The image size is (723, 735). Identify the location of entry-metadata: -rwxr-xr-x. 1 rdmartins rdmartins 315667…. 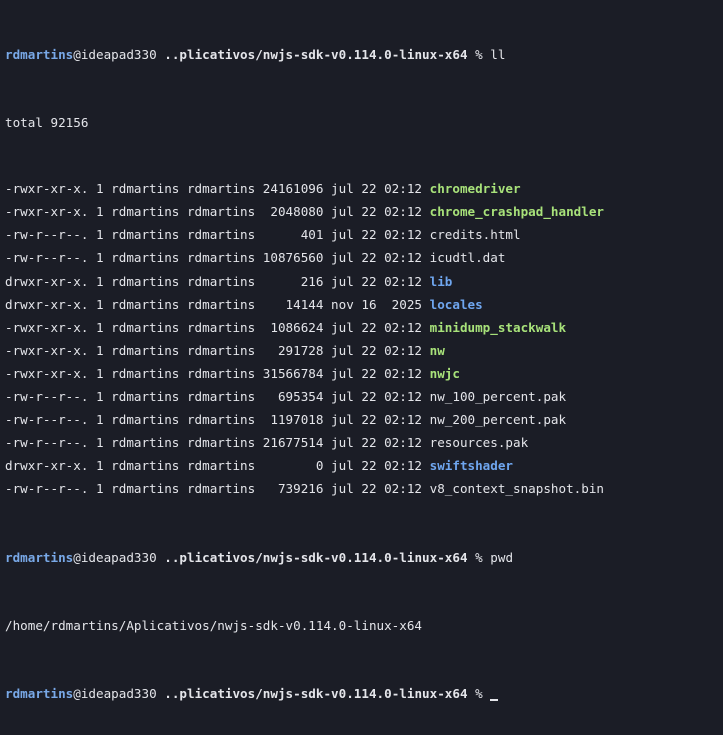
(217, 373).